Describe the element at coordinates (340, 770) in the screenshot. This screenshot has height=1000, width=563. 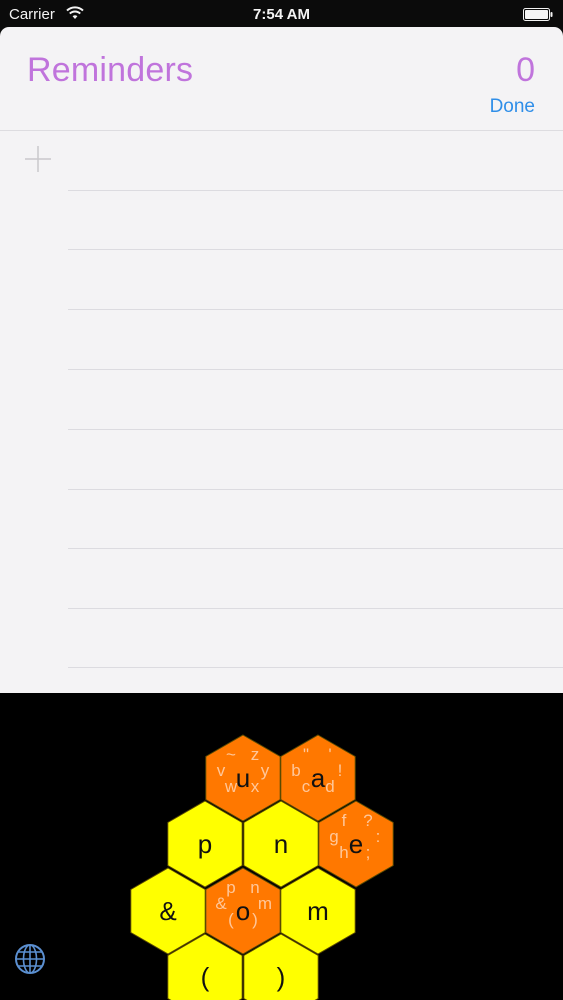
I see `hex-key-secondary-label: !` at that location.